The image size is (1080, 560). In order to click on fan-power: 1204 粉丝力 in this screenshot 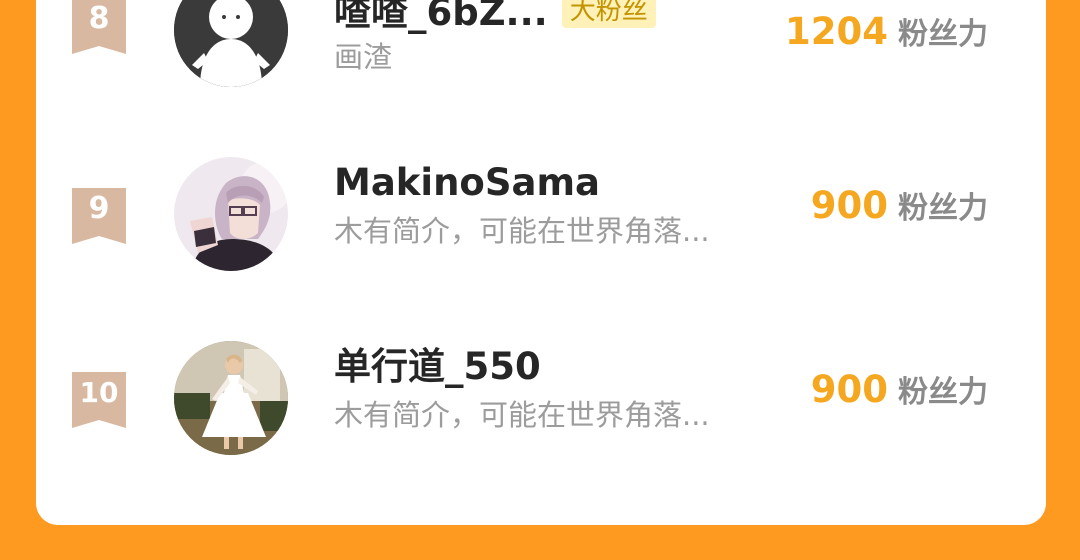, I will do `click(886, 35)`.